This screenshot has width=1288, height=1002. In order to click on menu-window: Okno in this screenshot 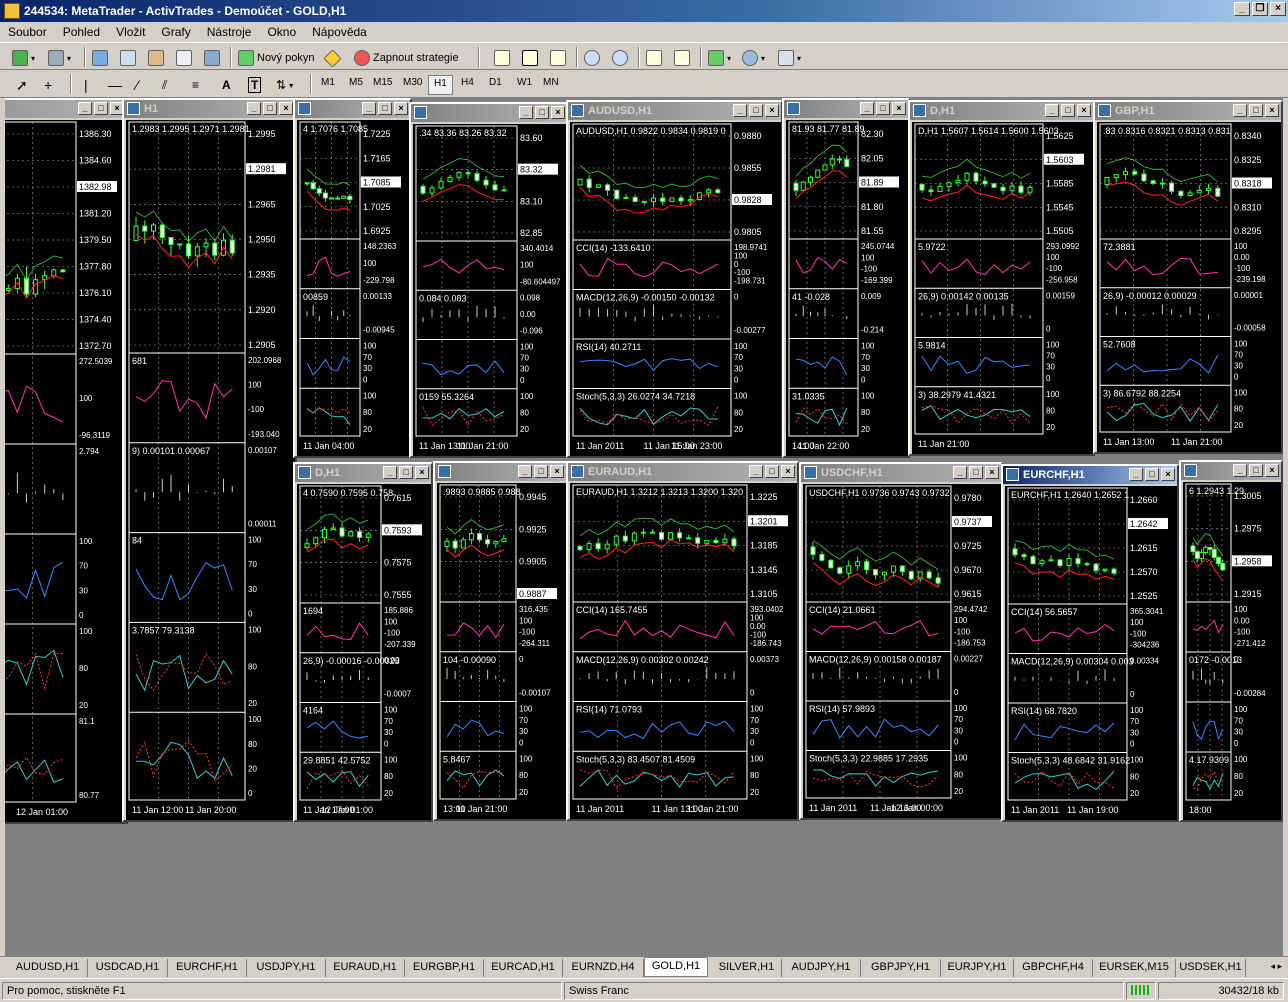, I will do `click(281, 32)`.